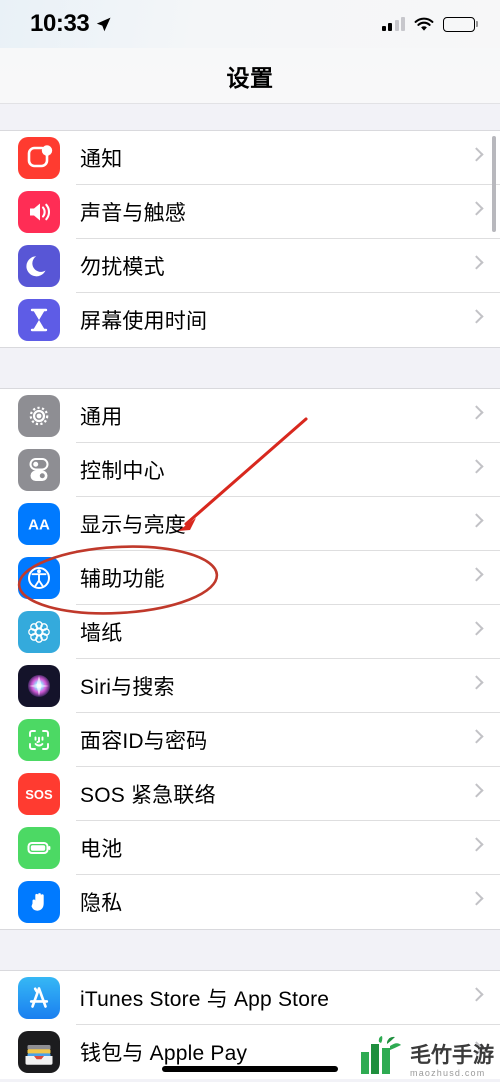 This screenshot has height=1082, width=500. I want to click on scrollbar-thumb, so click(494, 184).